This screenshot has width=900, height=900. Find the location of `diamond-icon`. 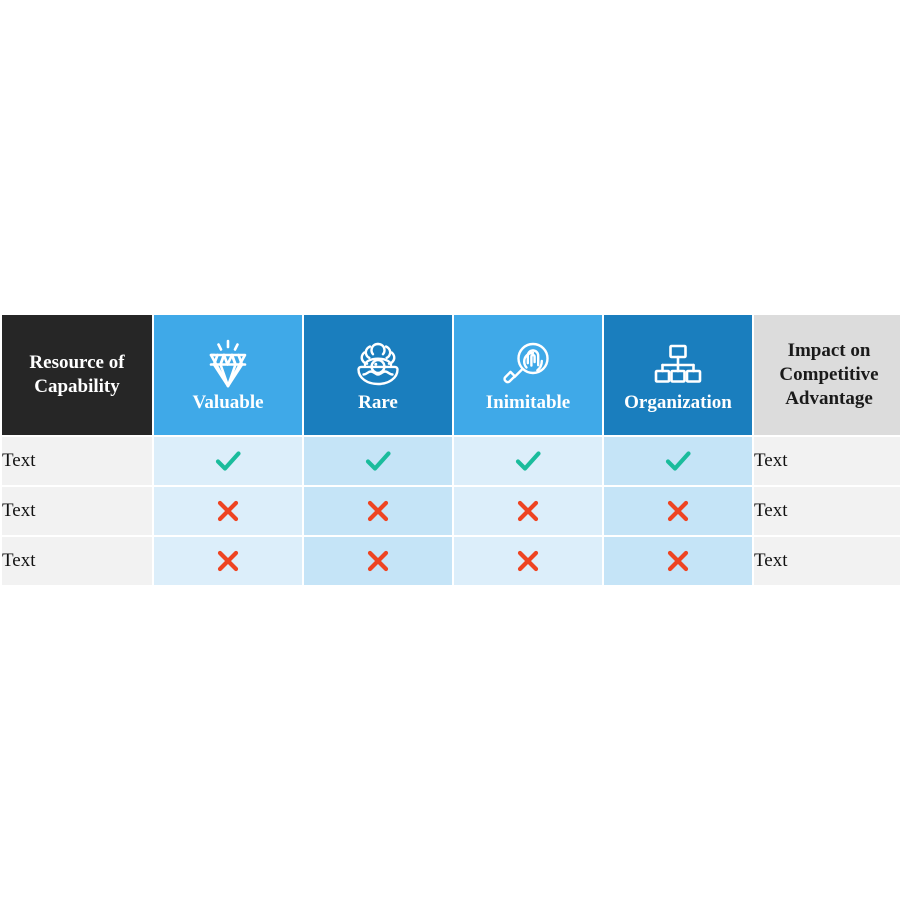

diamond-icon is located at coordinates (228, 365).